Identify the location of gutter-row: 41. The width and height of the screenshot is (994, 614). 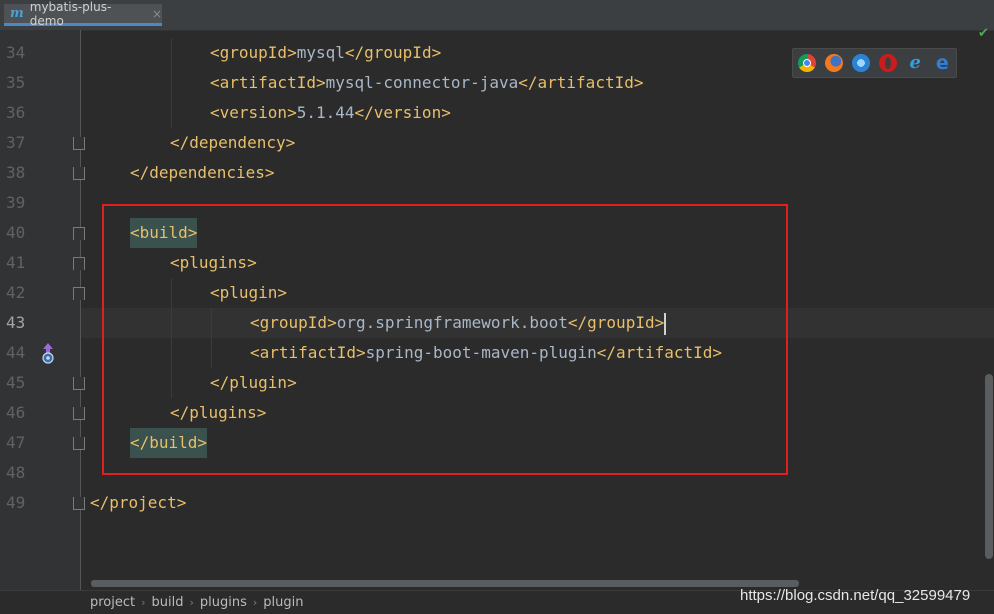
(42, 263).